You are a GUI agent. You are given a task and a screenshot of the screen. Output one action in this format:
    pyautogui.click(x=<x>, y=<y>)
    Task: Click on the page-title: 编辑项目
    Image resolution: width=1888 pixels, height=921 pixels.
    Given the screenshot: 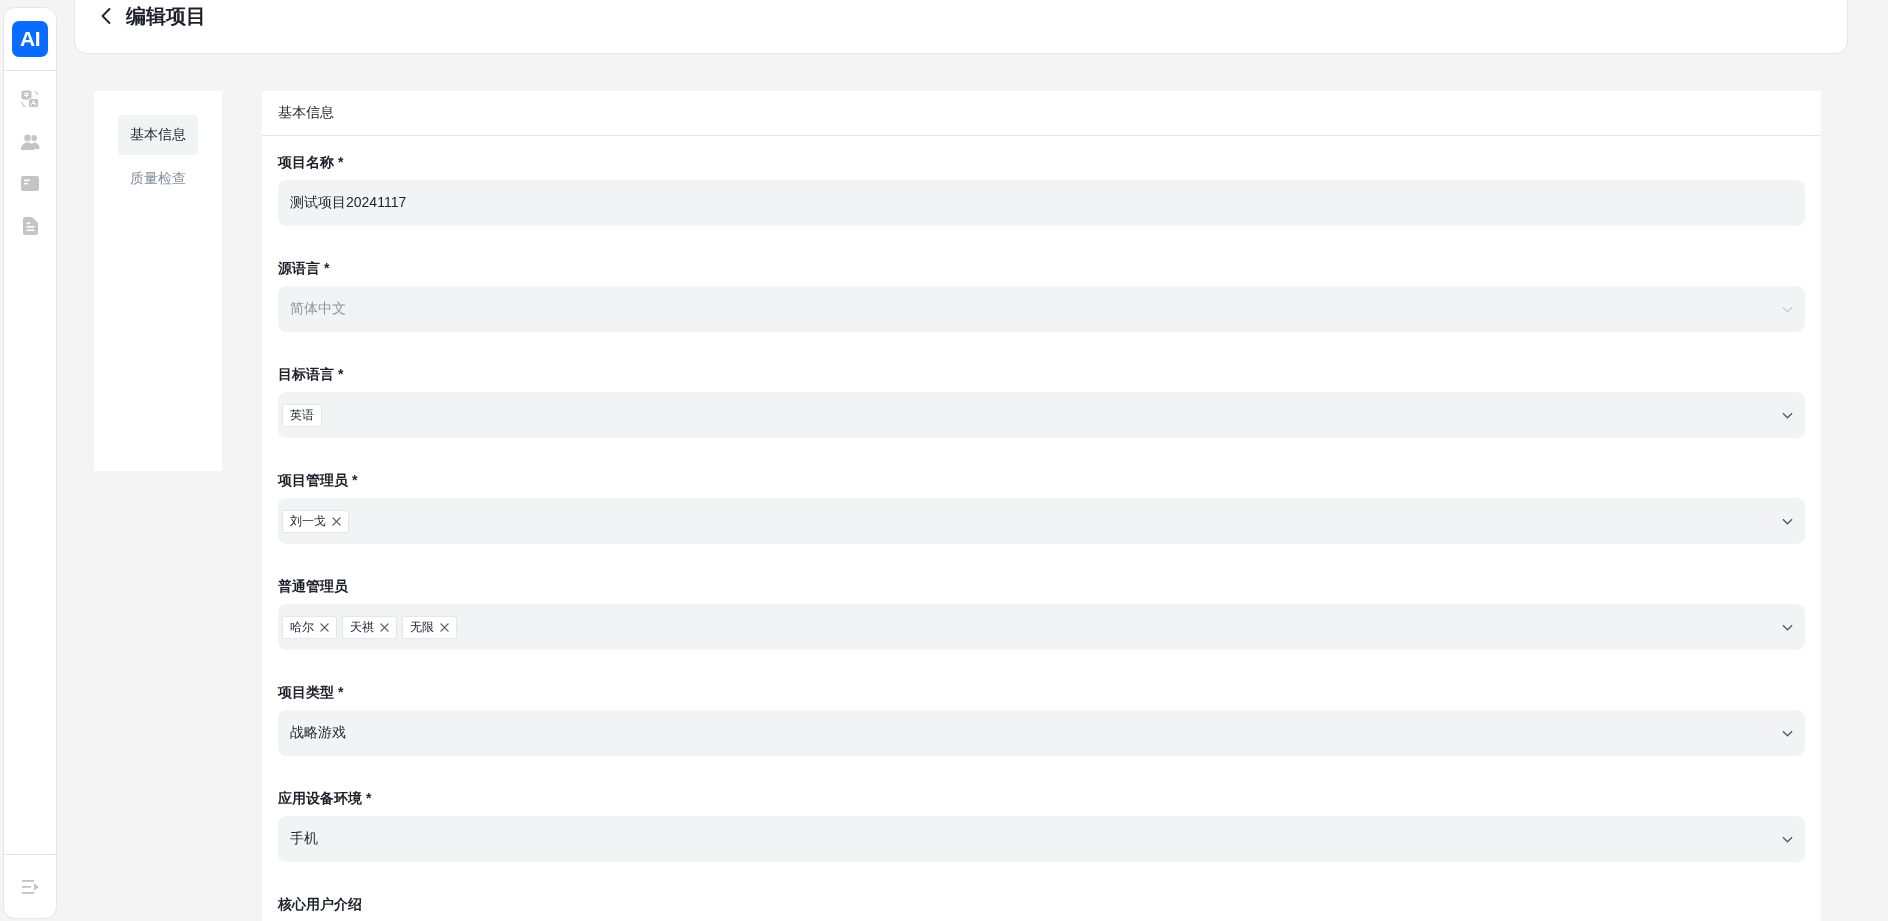 What is the action you would take?
    pyautogui.click(x=166, y=16)
    